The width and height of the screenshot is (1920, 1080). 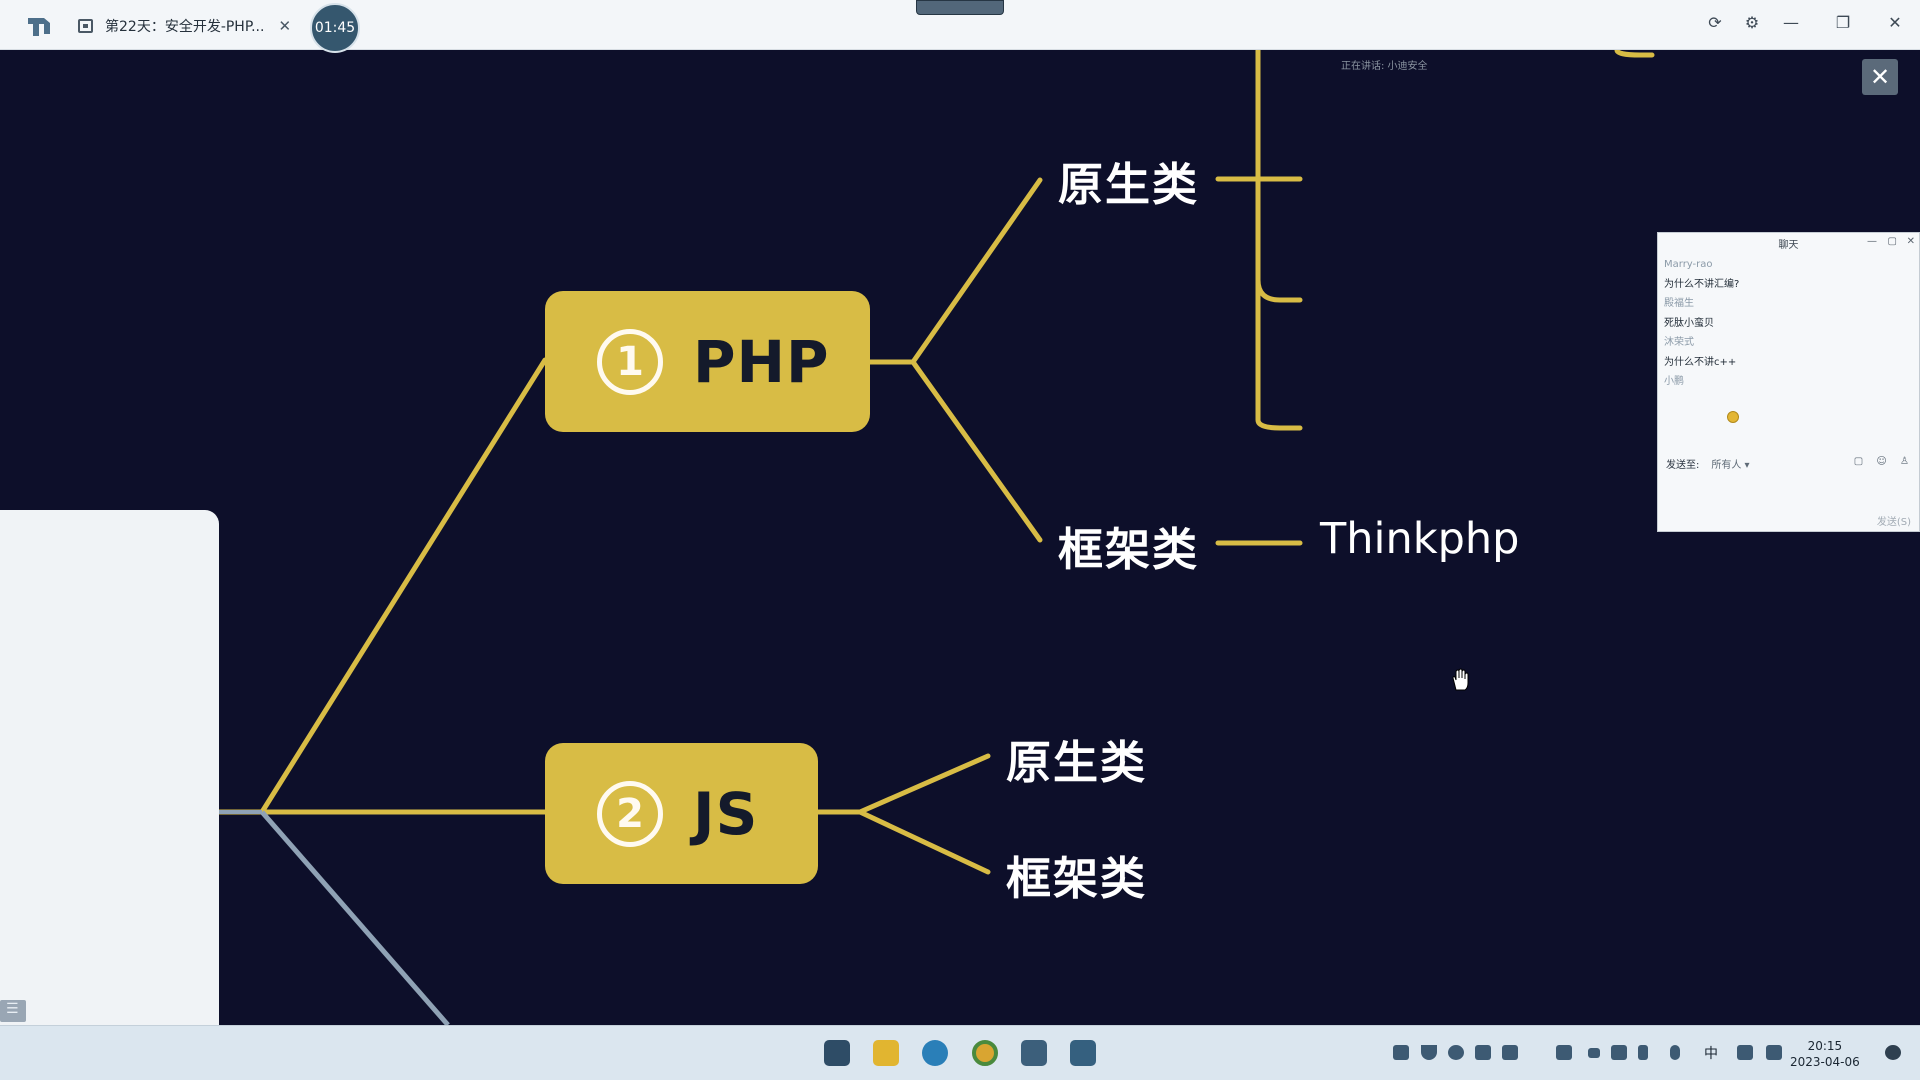 I want to click on emoji-icon, so click(x=1733, y=417).